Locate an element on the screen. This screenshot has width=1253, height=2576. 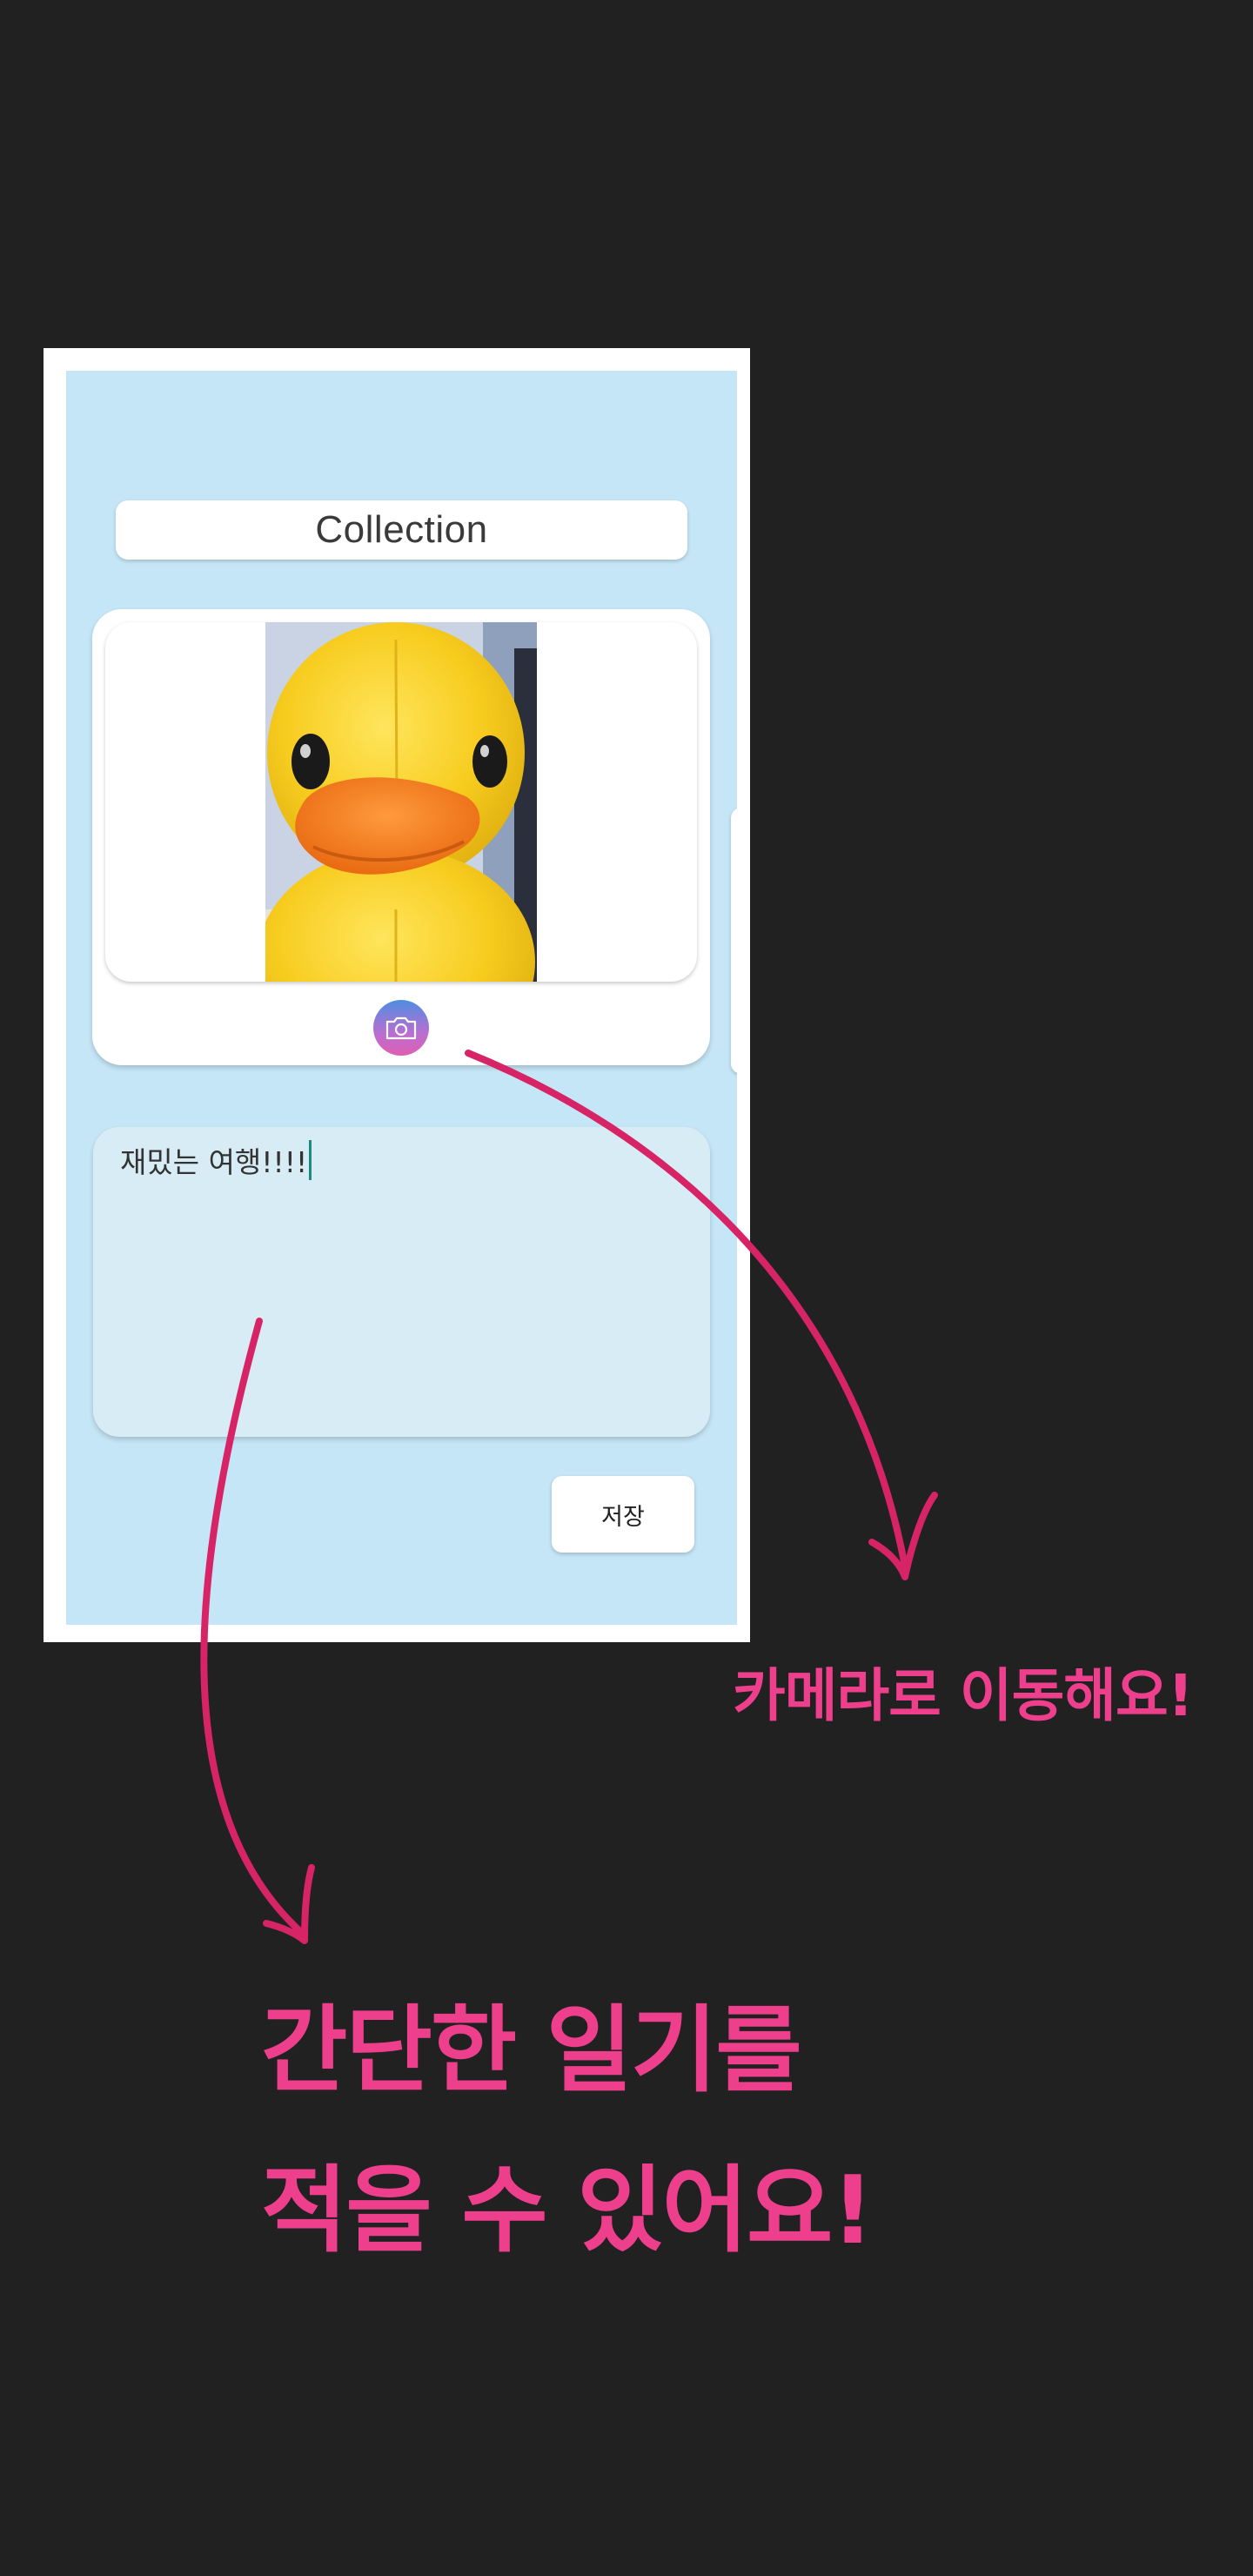
diary-callout-line-2: 적을 수 있어요! is located at coordinates (567, 2211).